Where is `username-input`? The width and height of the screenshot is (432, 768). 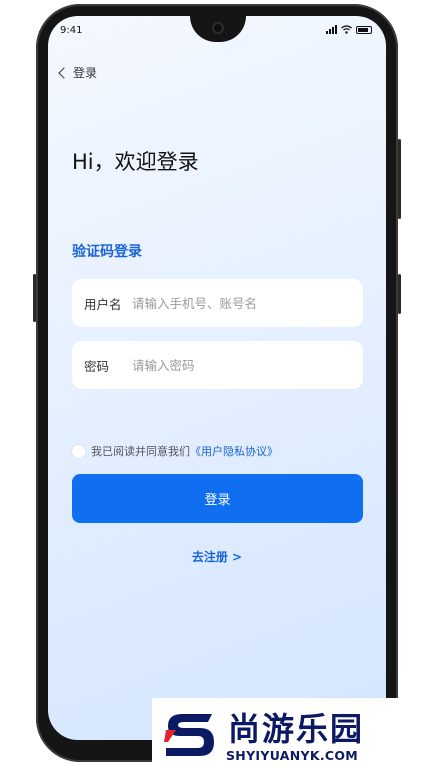 username-input is located at coordinates (227, 303).